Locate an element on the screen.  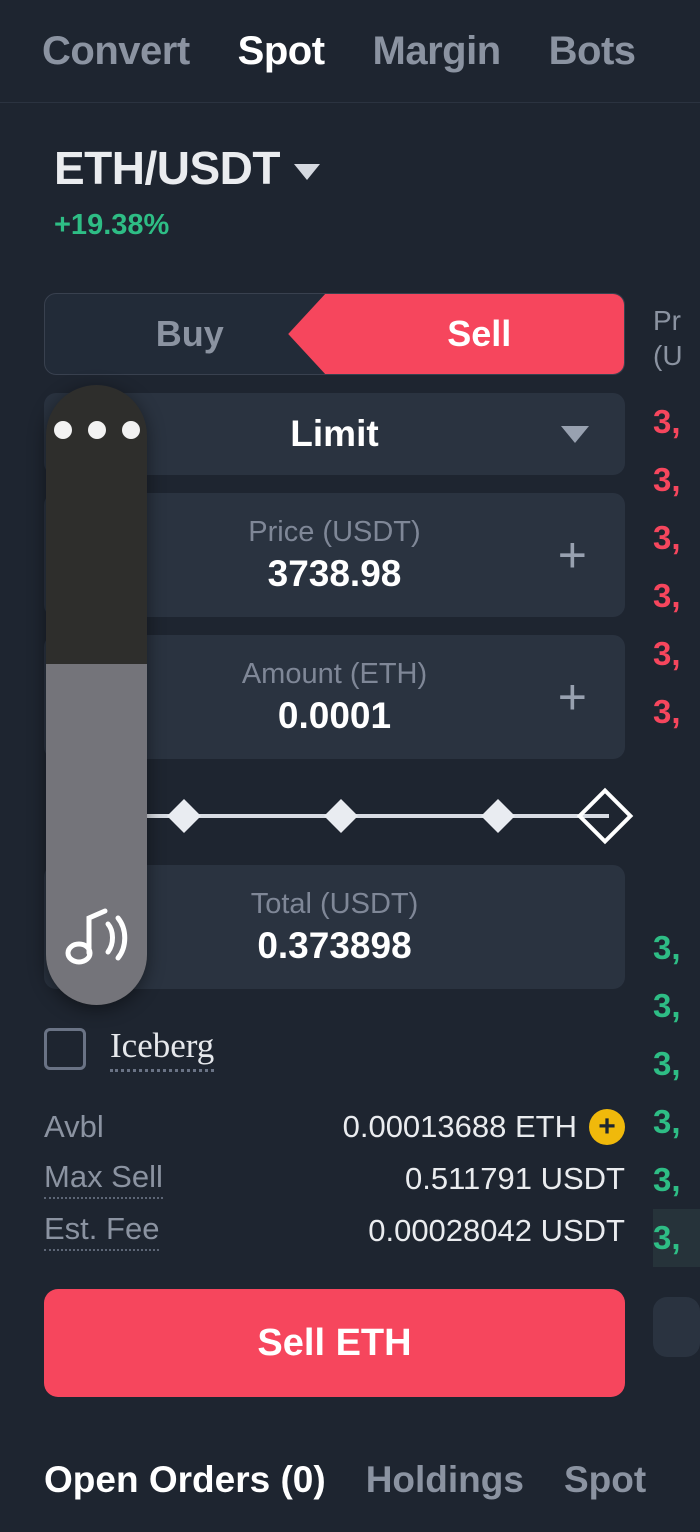
tab-spot: Spot is located at coordinates (281, 51).